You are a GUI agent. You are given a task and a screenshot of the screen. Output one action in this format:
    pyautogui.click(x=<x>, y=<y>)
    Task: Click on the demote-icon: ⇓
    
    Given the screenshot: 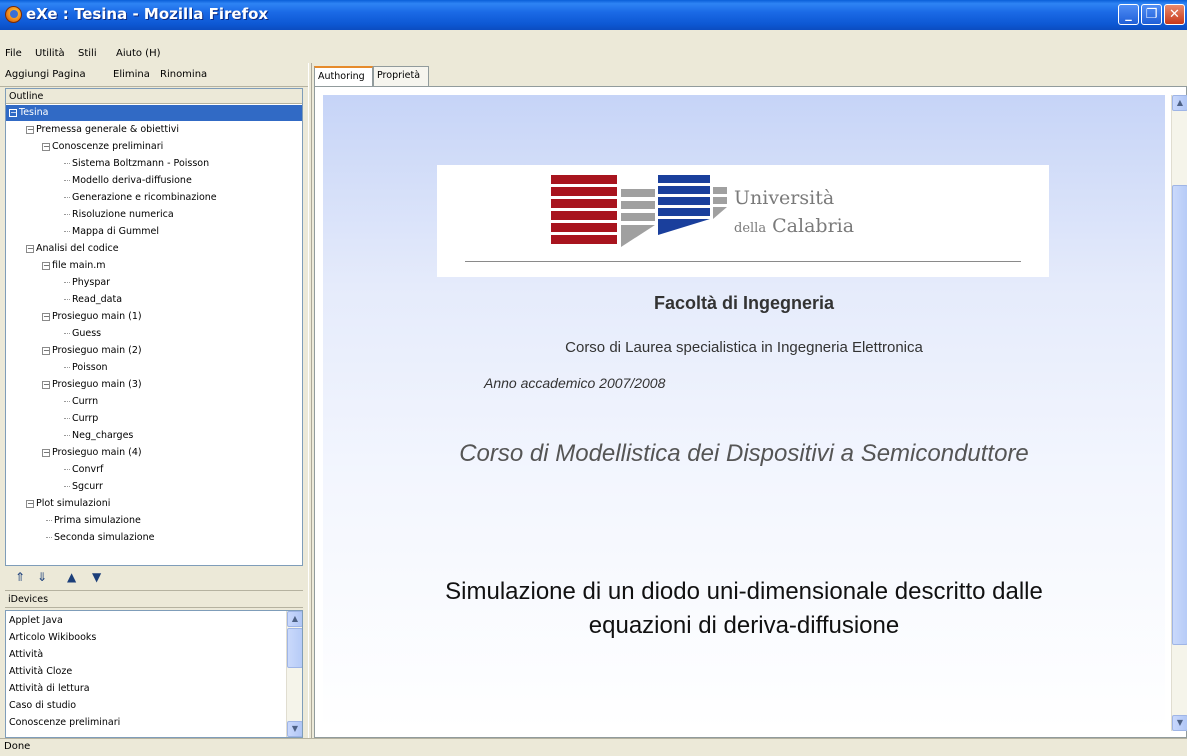 What is the action you would take?
    pyautogui.click(x=42, y=577)
    